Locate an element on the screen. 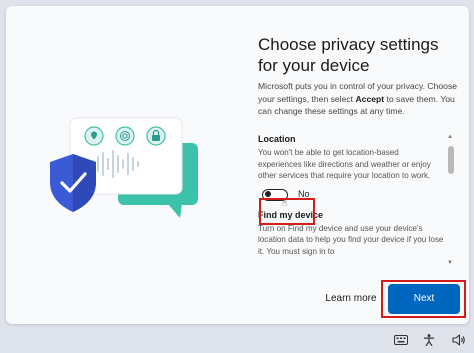 The width and height of the screenshot is (474, 353). scrollbar-thumb is located at coordinates (451, 160).